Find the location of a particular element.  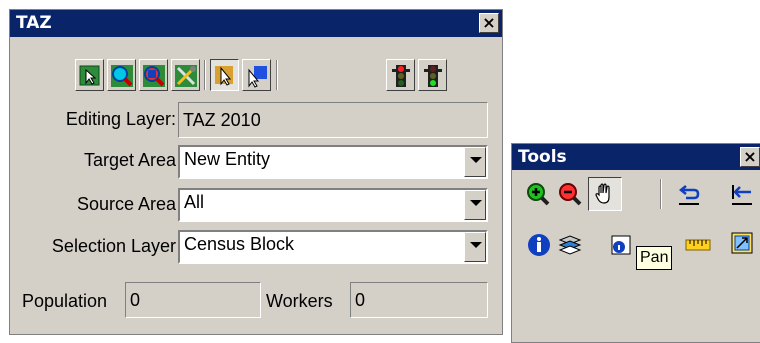

previous-extent-icon is located at coordinates (742, 195).